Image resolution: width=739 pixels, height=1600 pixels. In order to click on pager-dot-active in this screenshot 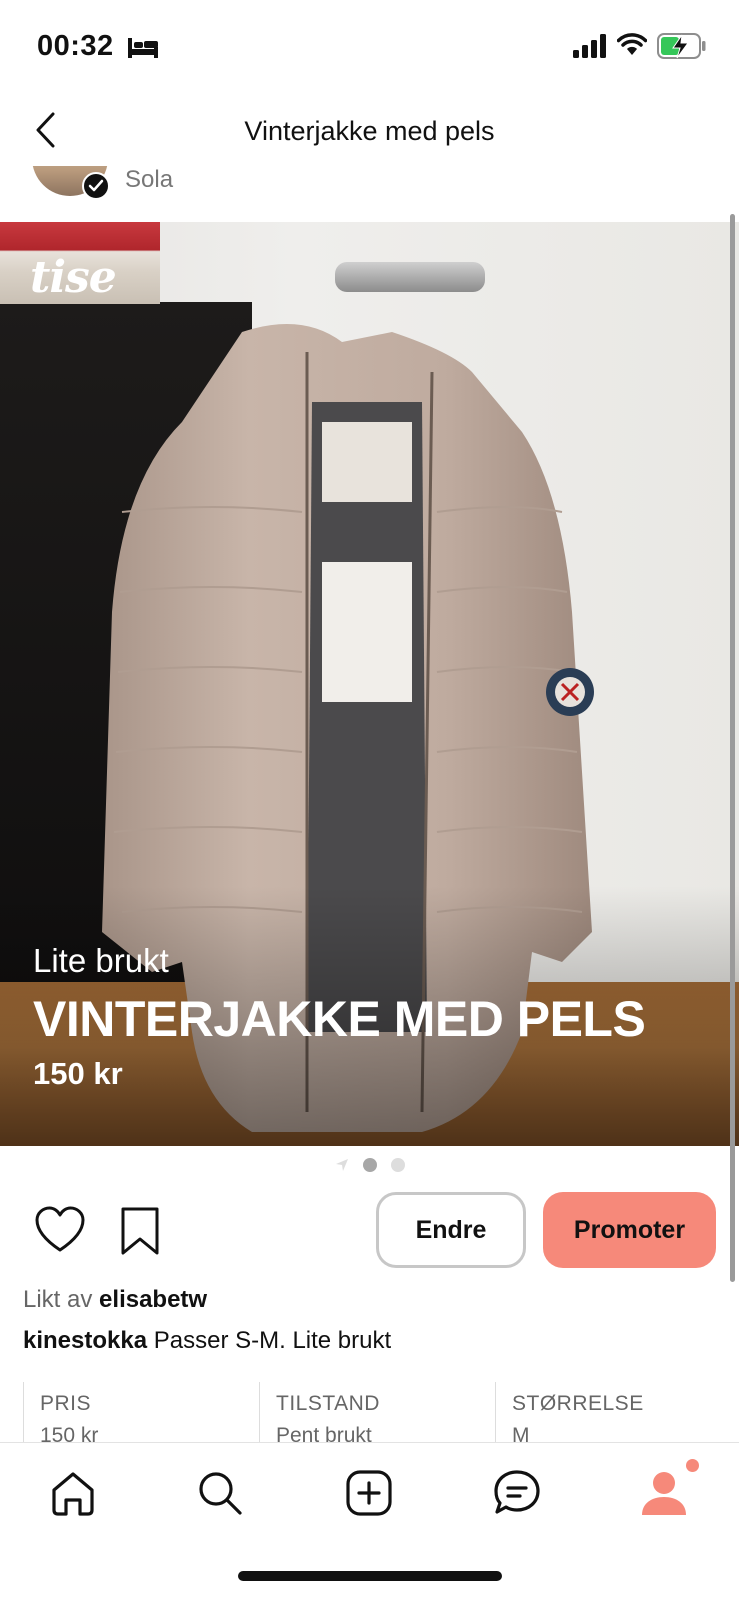, I will do `click(369, 1165)`.